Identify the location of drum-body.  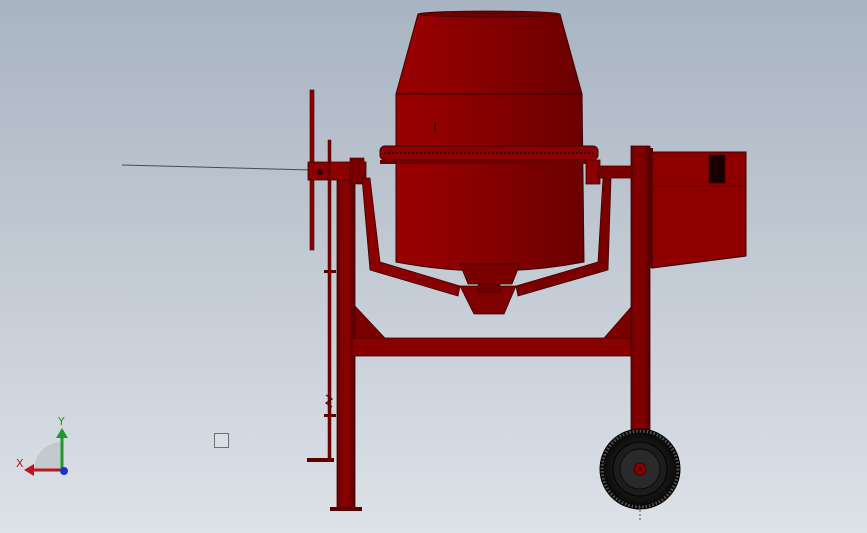
(490, 182).